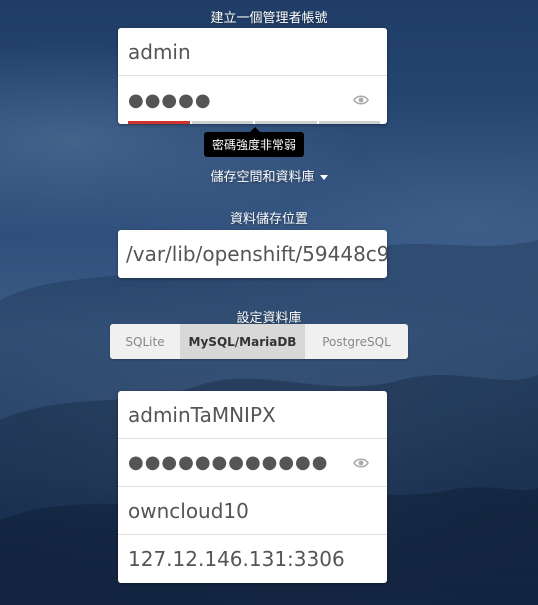  I want to click on db-user-field: adminTaMNIPX, so click(252, 415).